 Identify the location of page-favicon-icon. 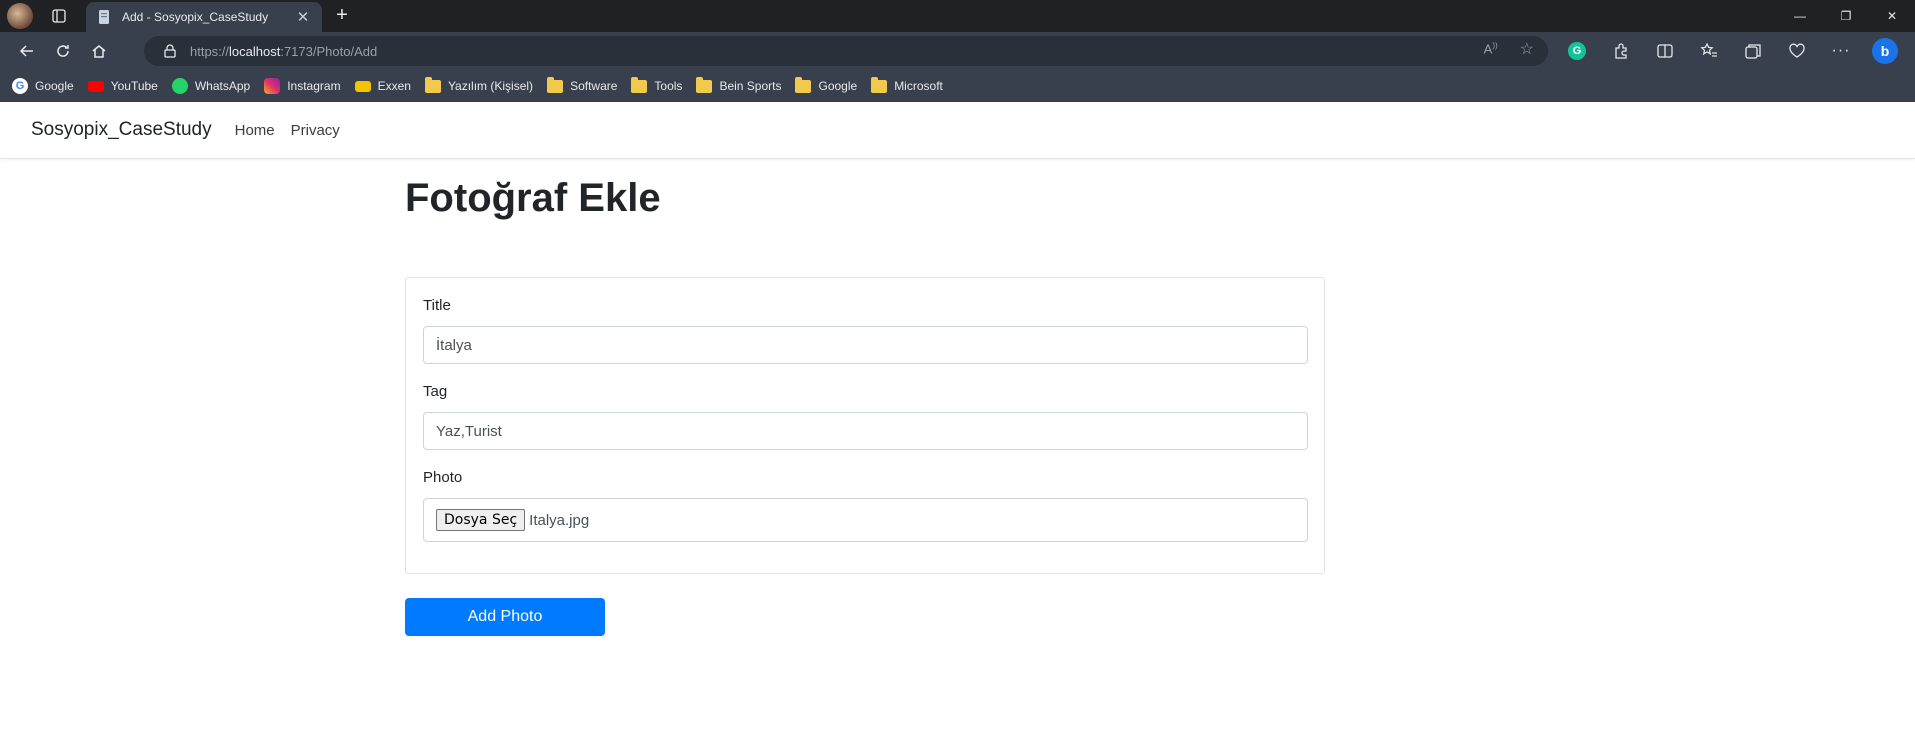
(104, 17).